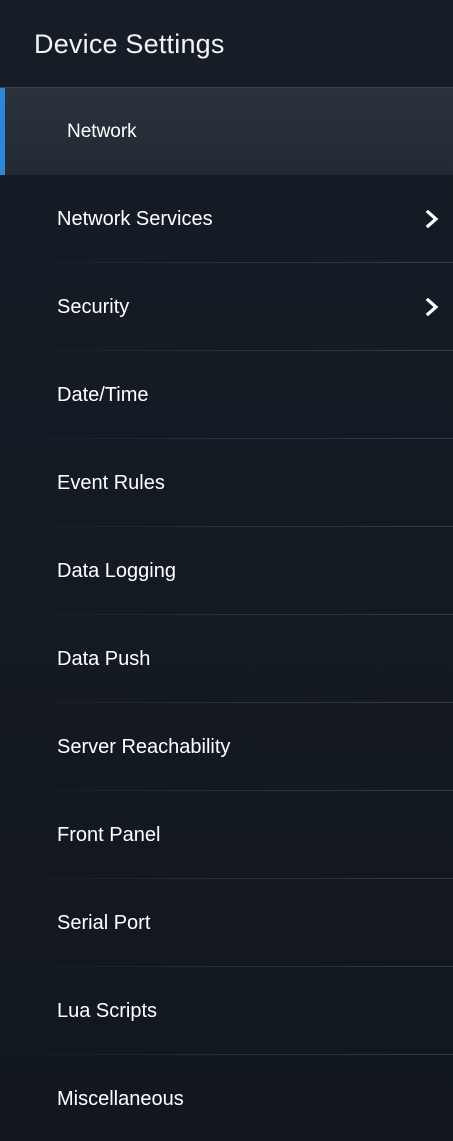 The image size is (453, 1141). I want to click on menu-item-miscellaneous: Miscellaneous, so click(226, 1098).